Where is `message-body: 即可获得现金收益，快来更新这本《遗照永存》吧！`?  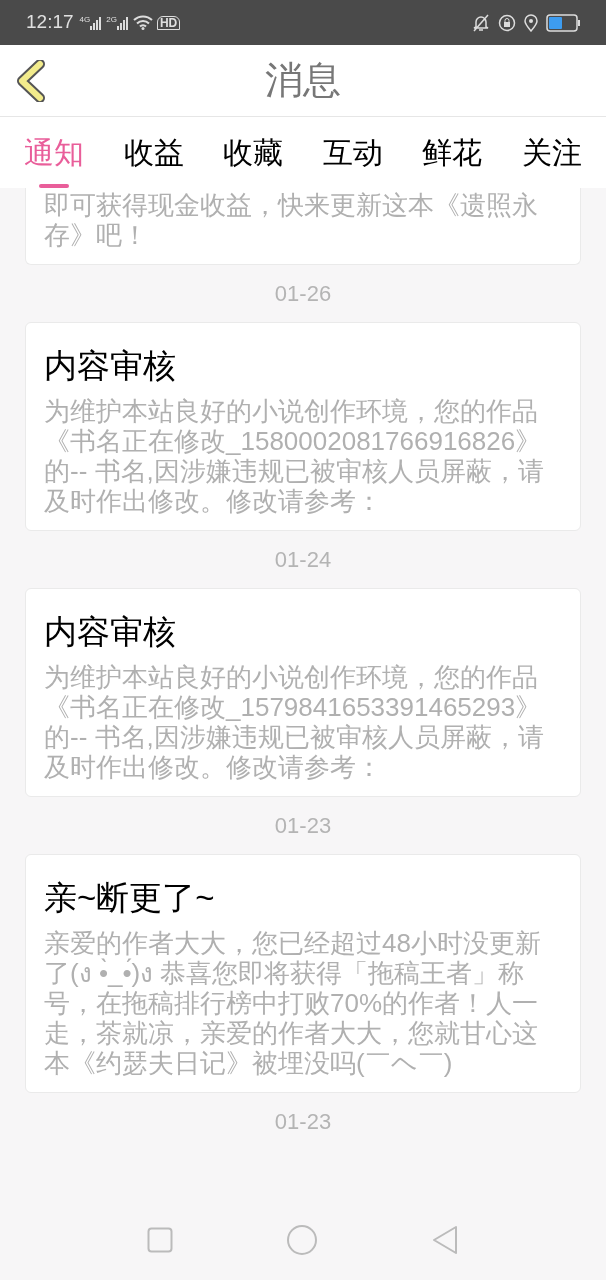
message-body: 即可获得现金收益，快来更新这本《遗照永存》吧！ is located at coordinates (291, 219).